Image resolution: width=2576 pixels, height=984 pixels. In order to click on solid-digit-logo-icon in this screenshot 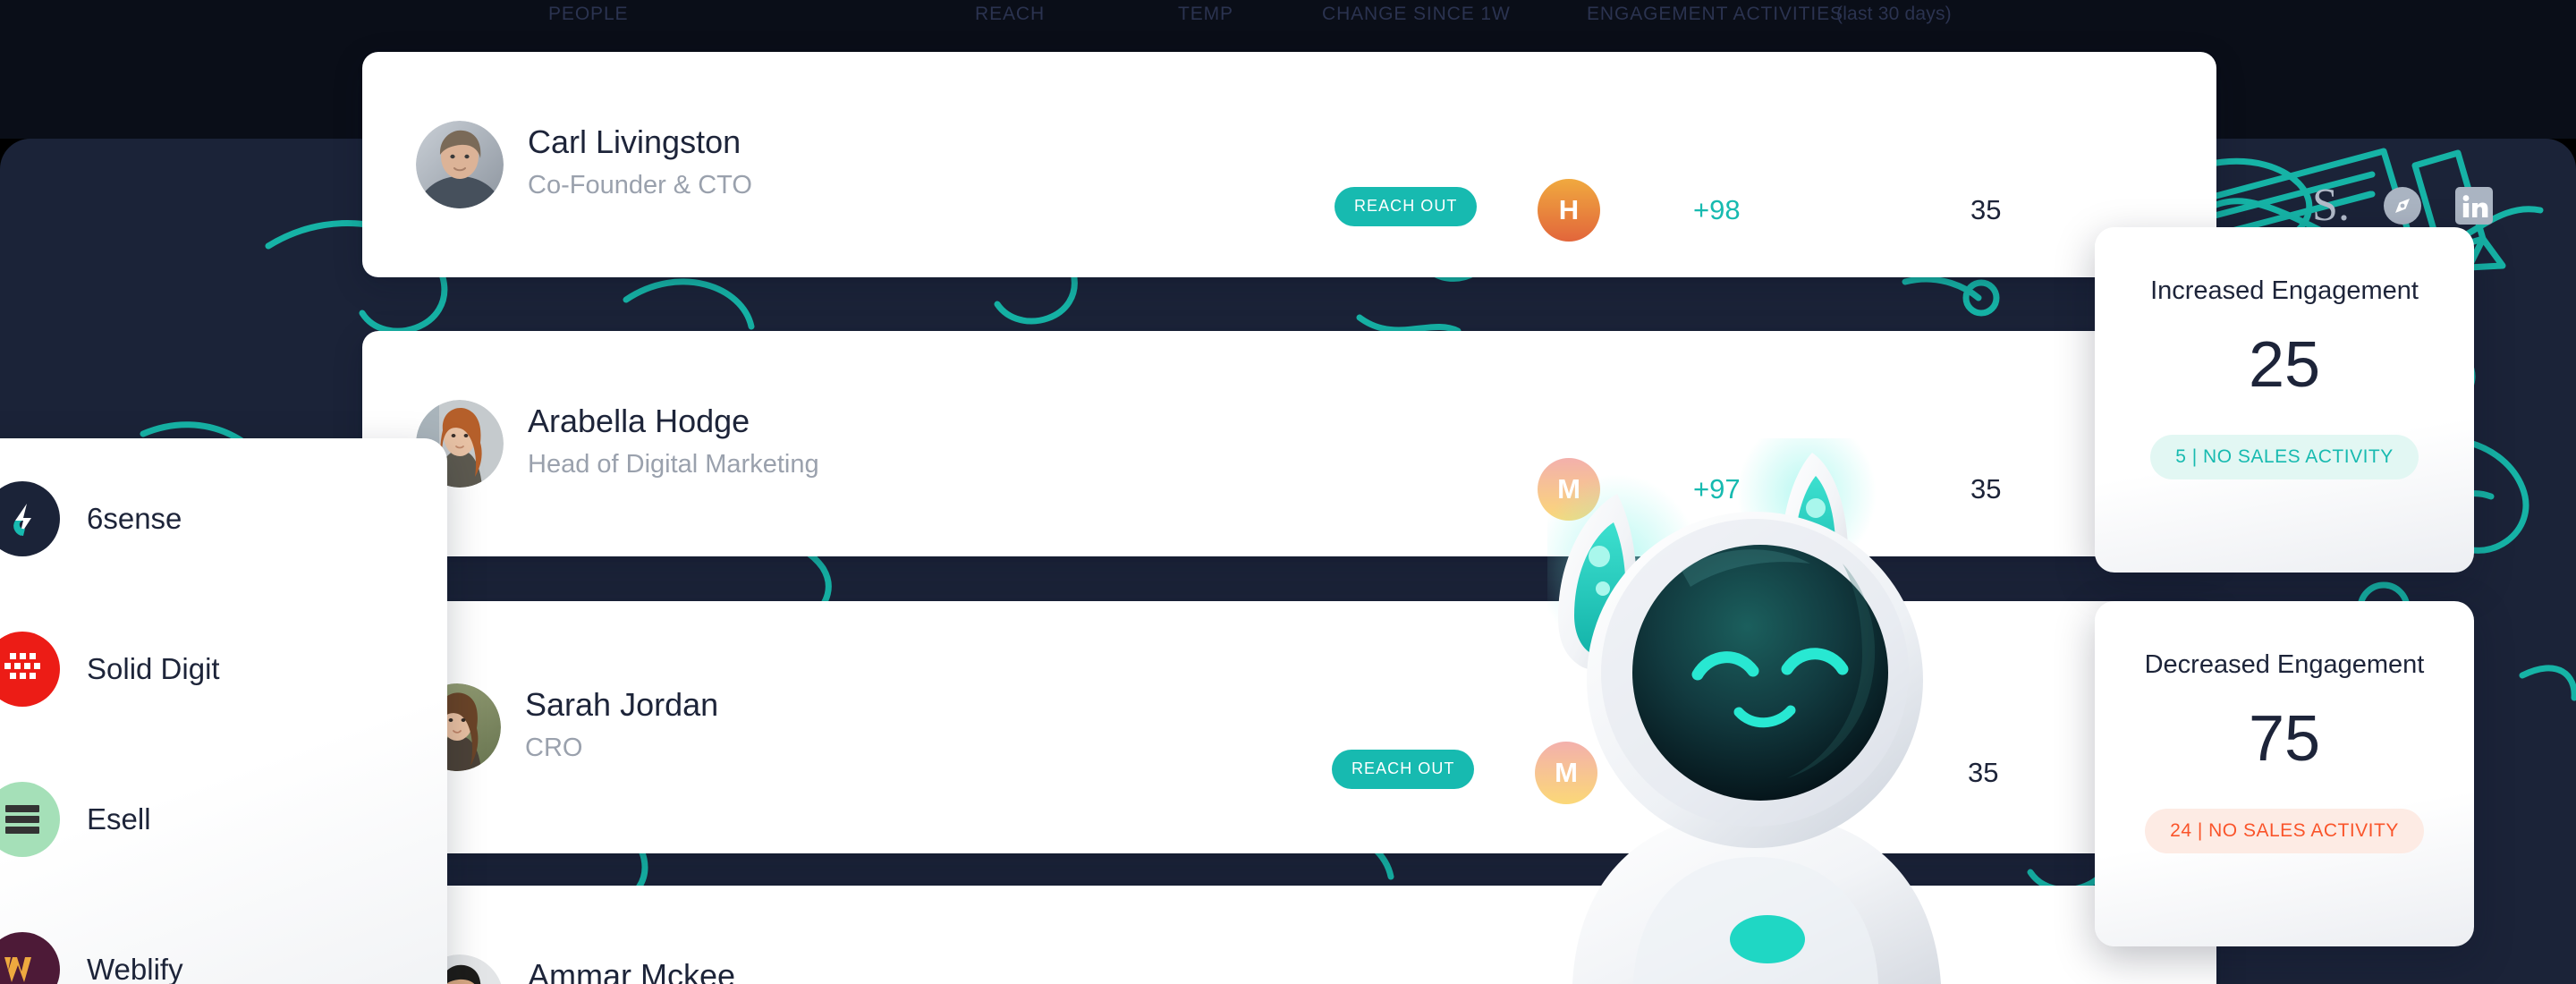, I will do `click(30, 669)`.